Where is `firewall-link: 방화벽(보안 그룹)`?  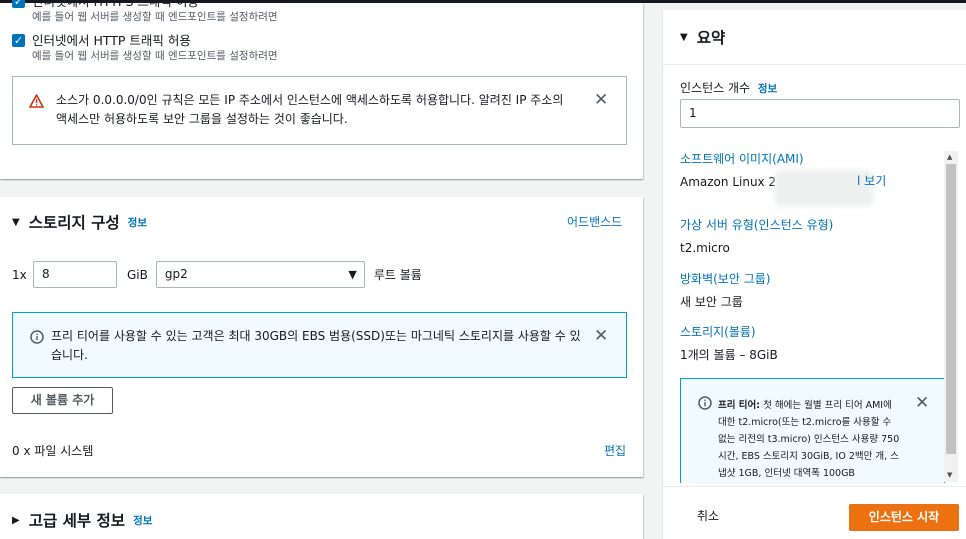
firewall-link: 방화벽(보안 그룹) is located at coordinates (725, 279).